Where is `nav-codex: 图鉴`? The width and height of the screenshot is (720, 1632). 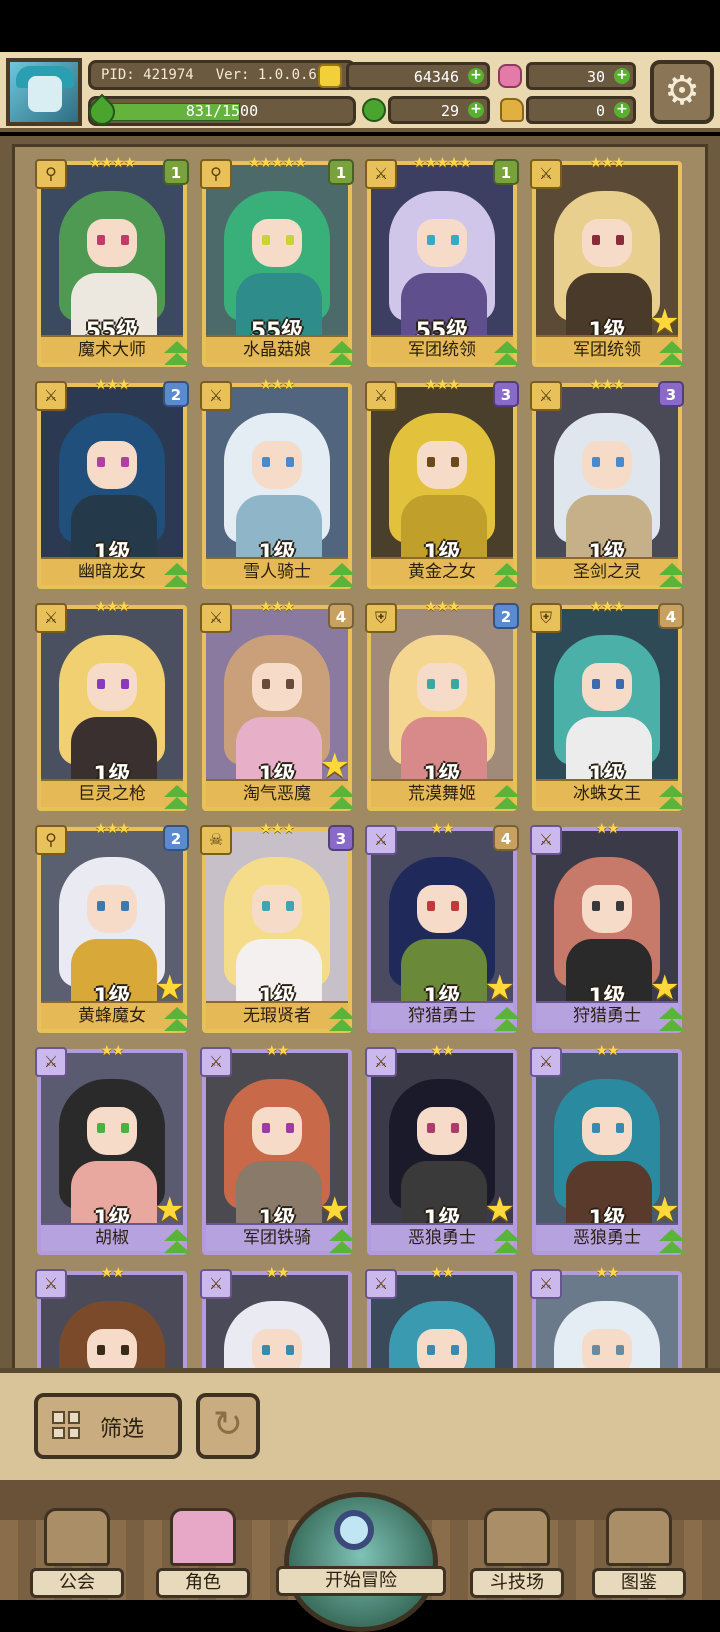 nav-codex: 图鉴 is located at coordinates (639, 1552).